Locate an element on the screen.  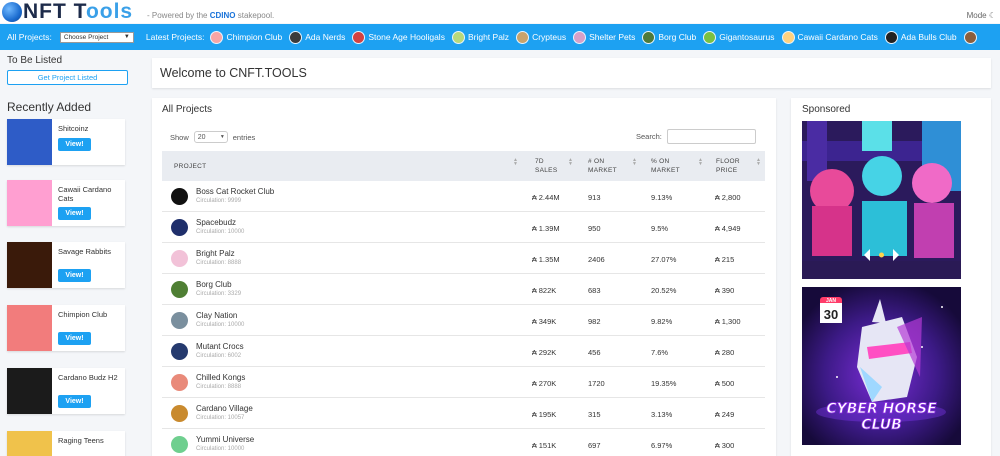
cell-pct-market: 9.82% is located at coordinates (662, 321).